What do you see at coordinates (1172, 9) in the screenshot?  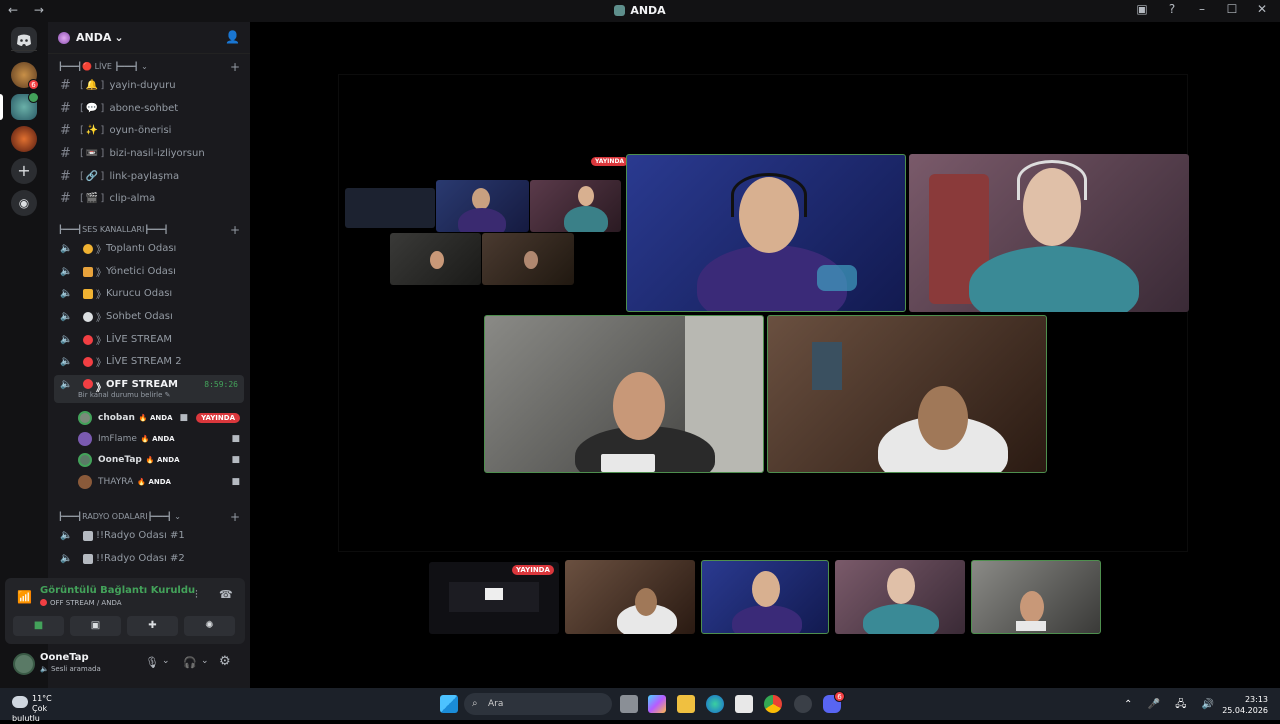 I see `help-icon: ?` at bounding box center [1172, 9].